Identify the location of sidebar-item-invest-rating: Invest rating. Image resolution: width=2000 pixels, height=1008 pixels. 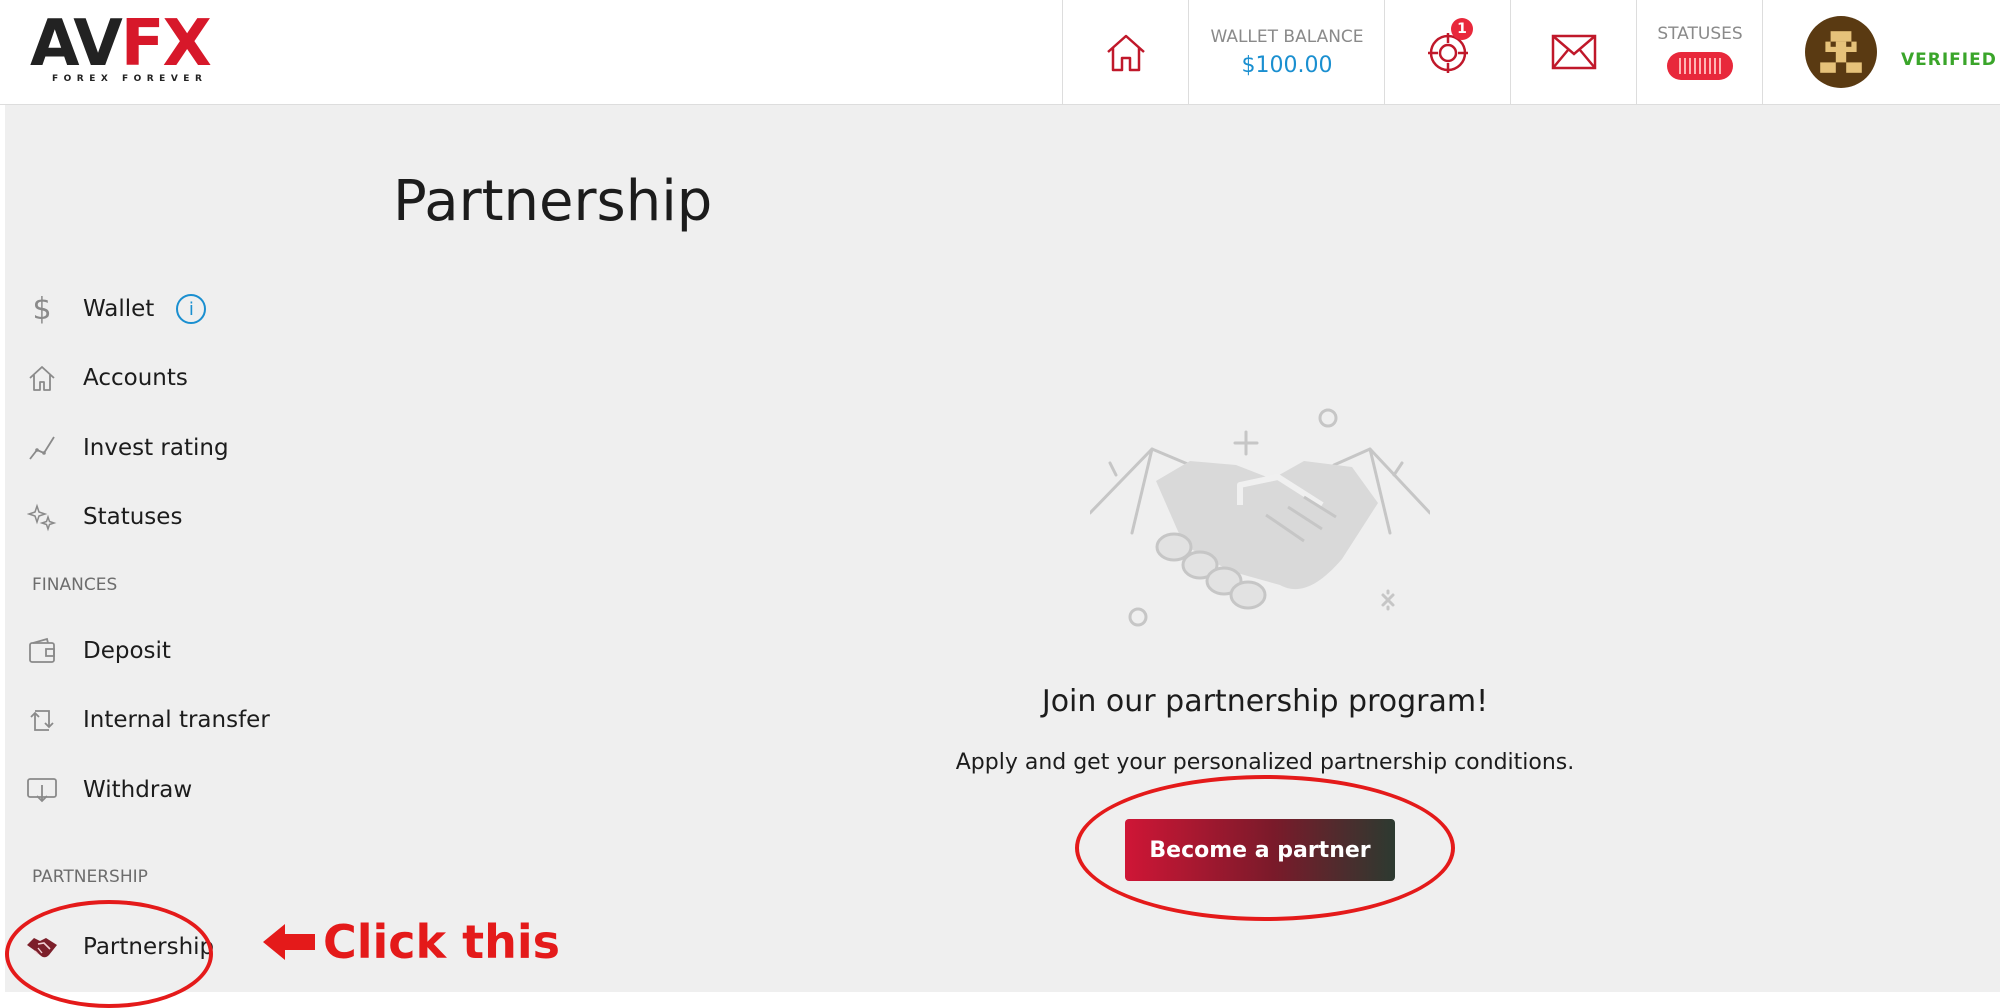
(127, 448).